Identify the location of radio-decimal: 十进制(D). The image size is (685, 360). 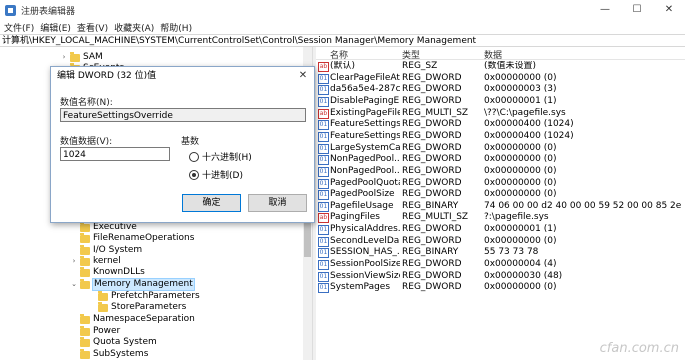
(216, 174).